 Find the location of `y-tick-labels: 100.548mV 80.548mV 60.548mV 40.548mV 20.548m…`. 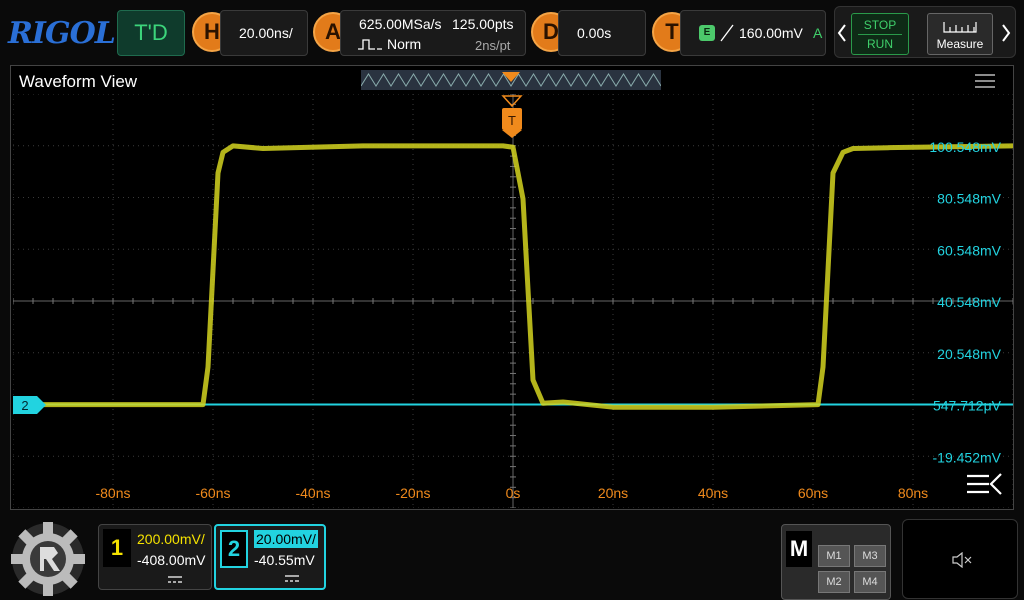

y-tick-labels: 100.548mV 80.548mV 60.548mV 40.548mV 20.548m… is located at coordinates (965, 302).